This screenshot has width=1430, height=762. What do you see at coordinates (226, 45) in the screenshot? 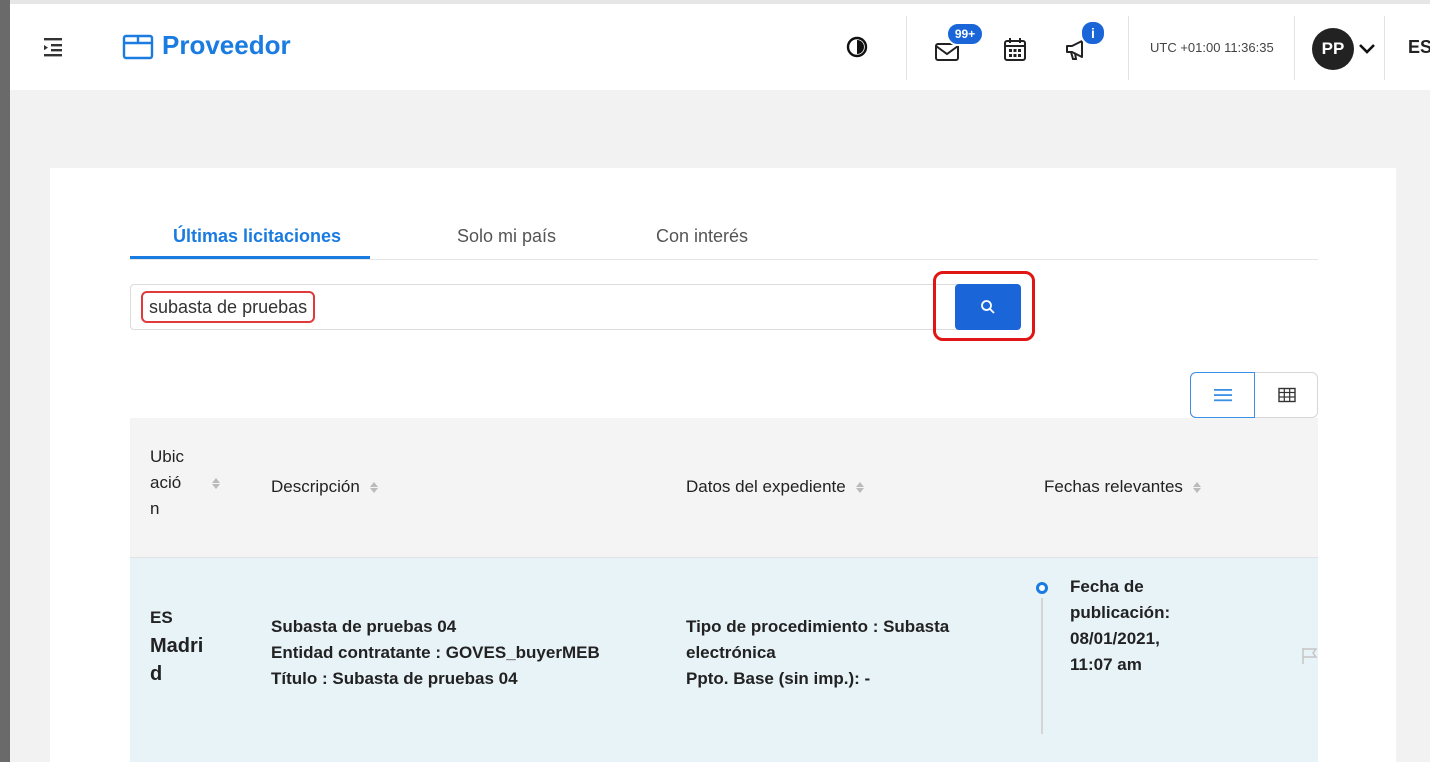
I see `brand-title: Proveedor` at bounding box center [226, 45].